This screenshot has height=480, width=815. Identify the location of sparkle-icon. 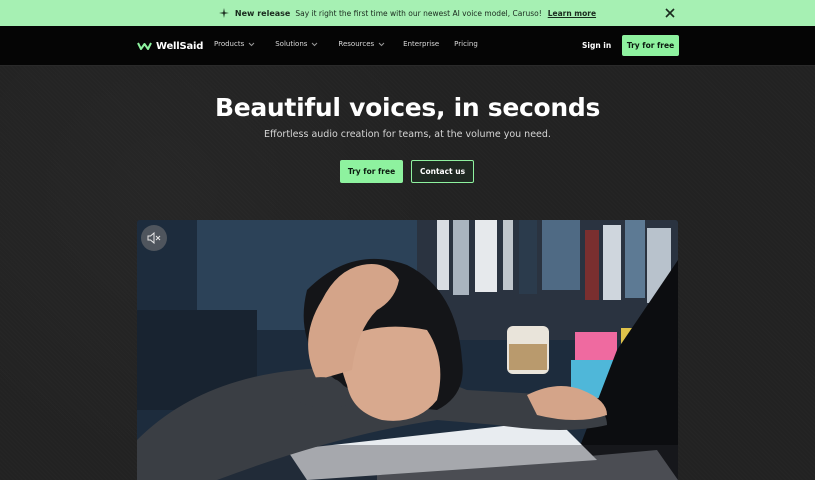
(223, 13).